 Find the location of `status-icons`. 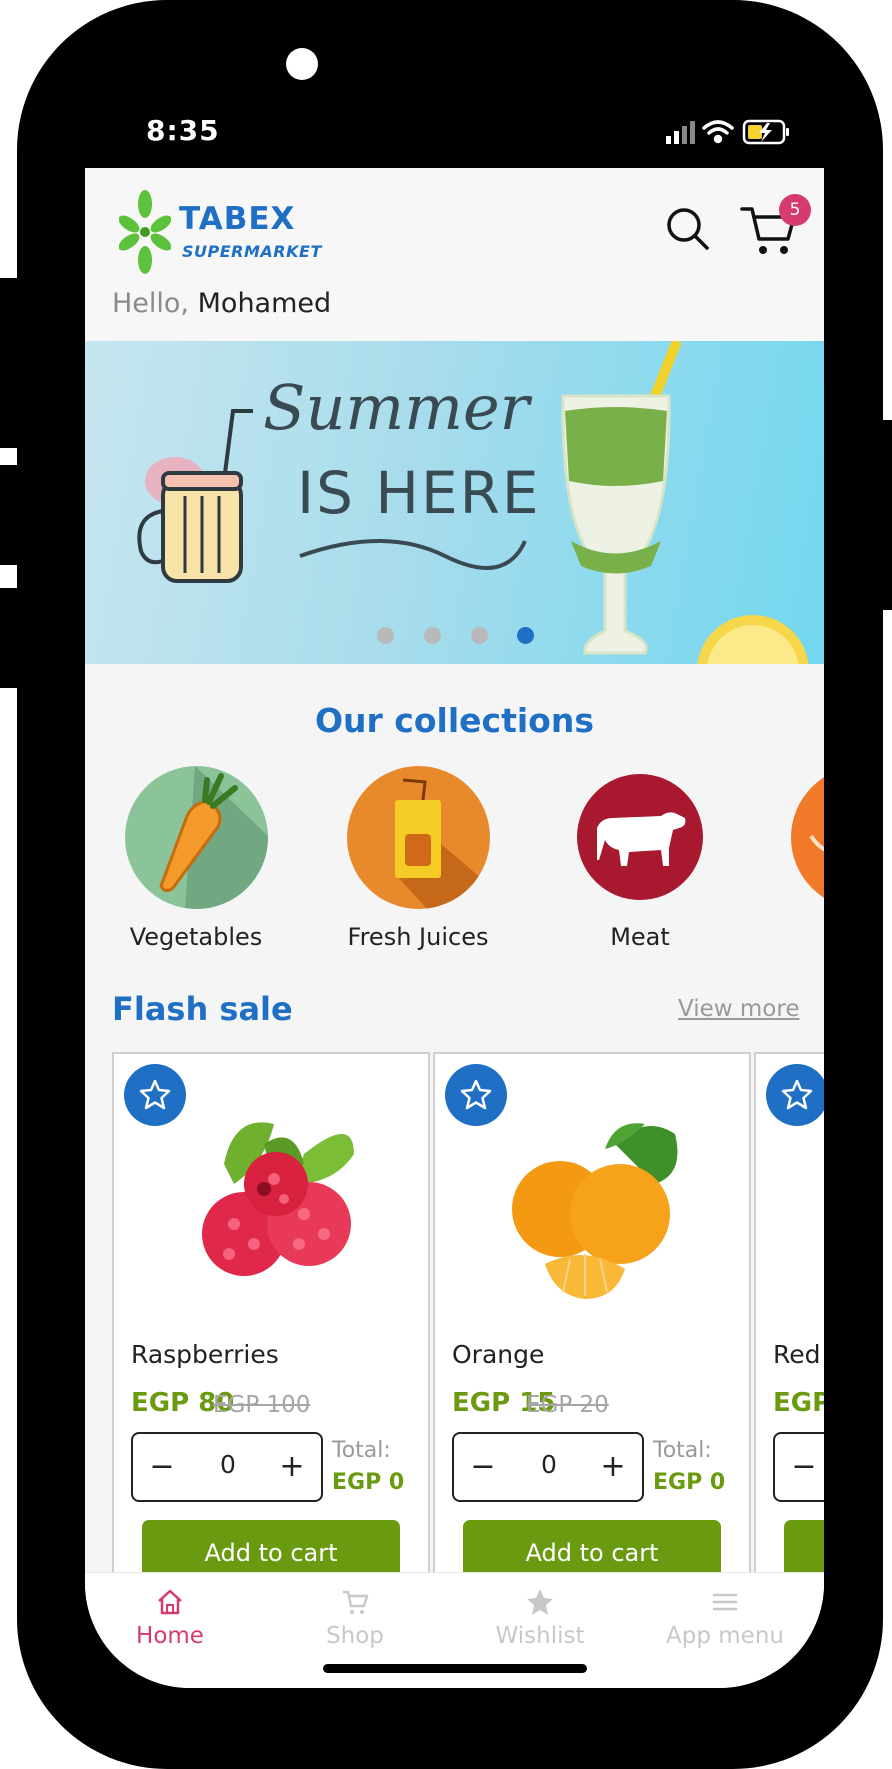

status-icons is located at coordinates (727, 132).